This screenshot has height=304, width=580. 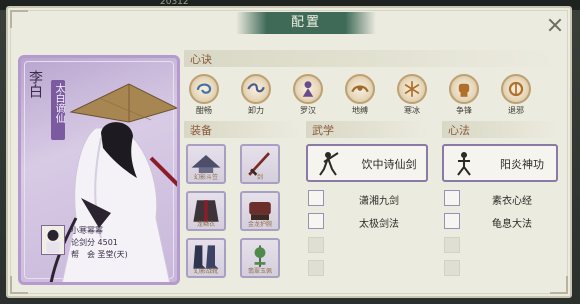 I want to click on equipment-slot: 翡翠玉佩, so click(x=260, y=258).